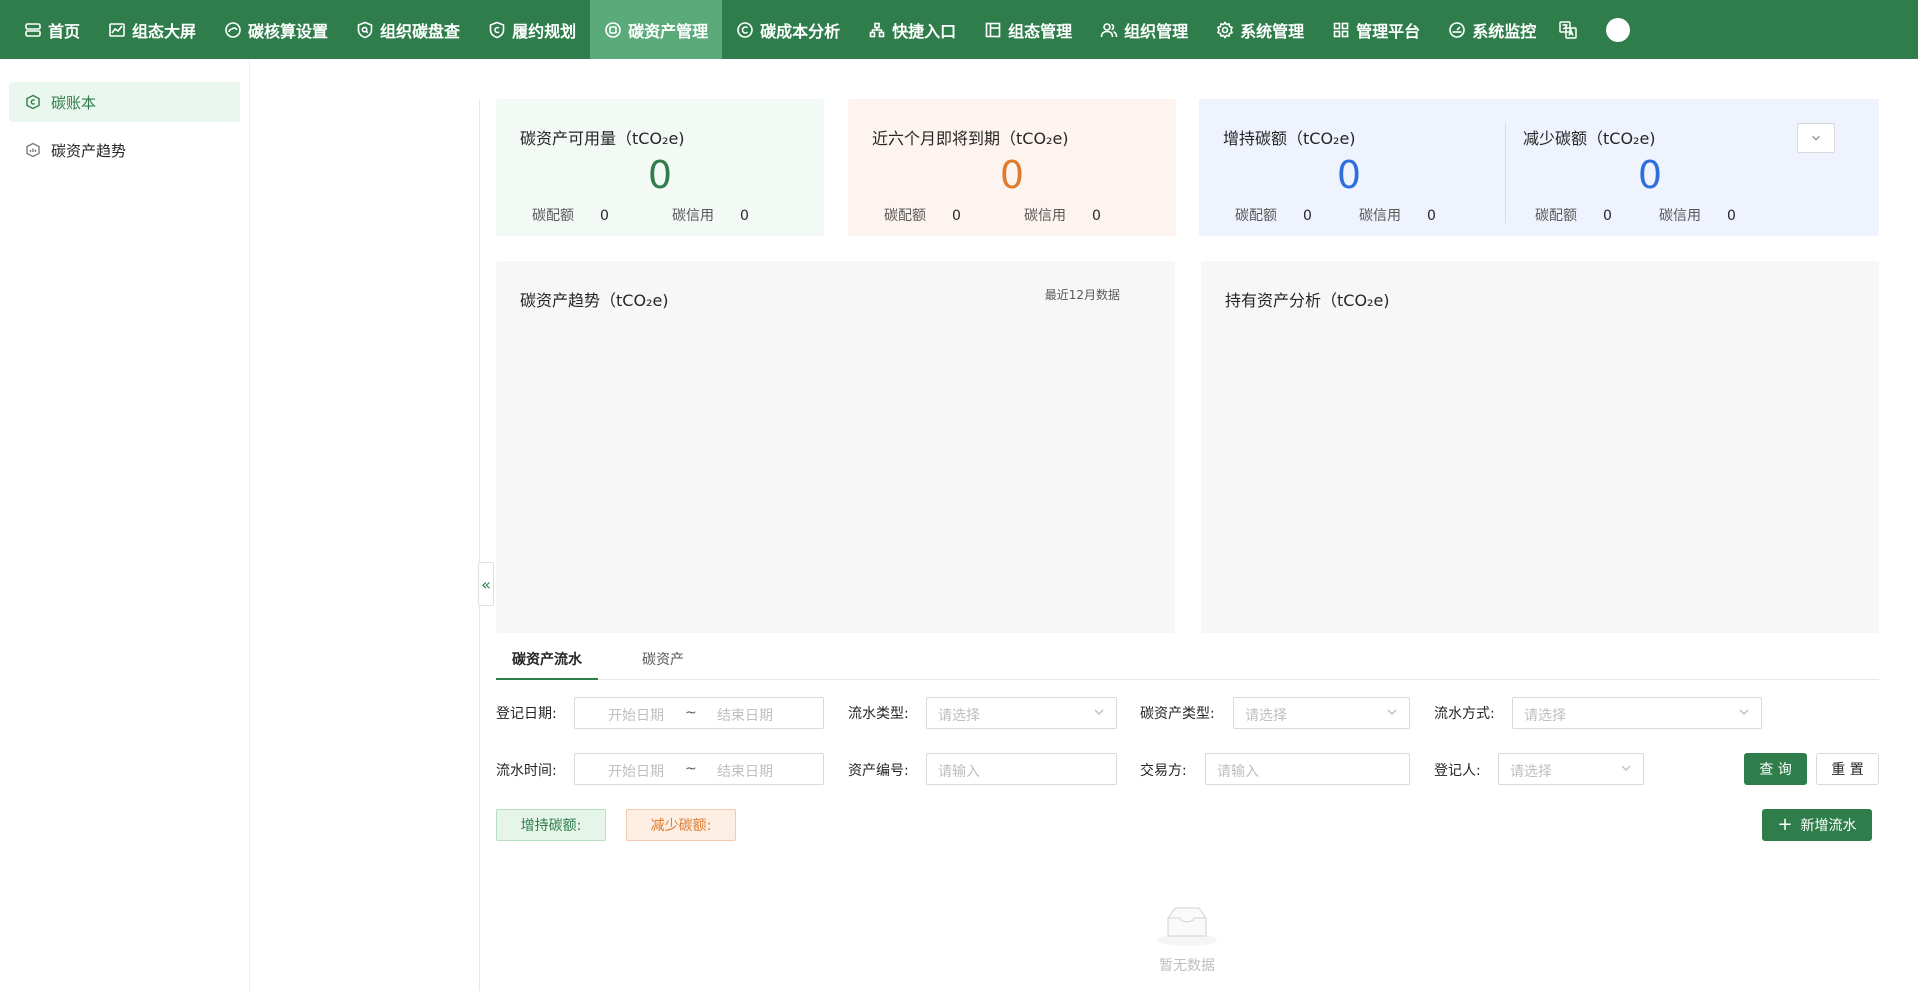 The height and width of the screenshot is (991, 1918). I want to click on gear-icon, so click(1225, 29).